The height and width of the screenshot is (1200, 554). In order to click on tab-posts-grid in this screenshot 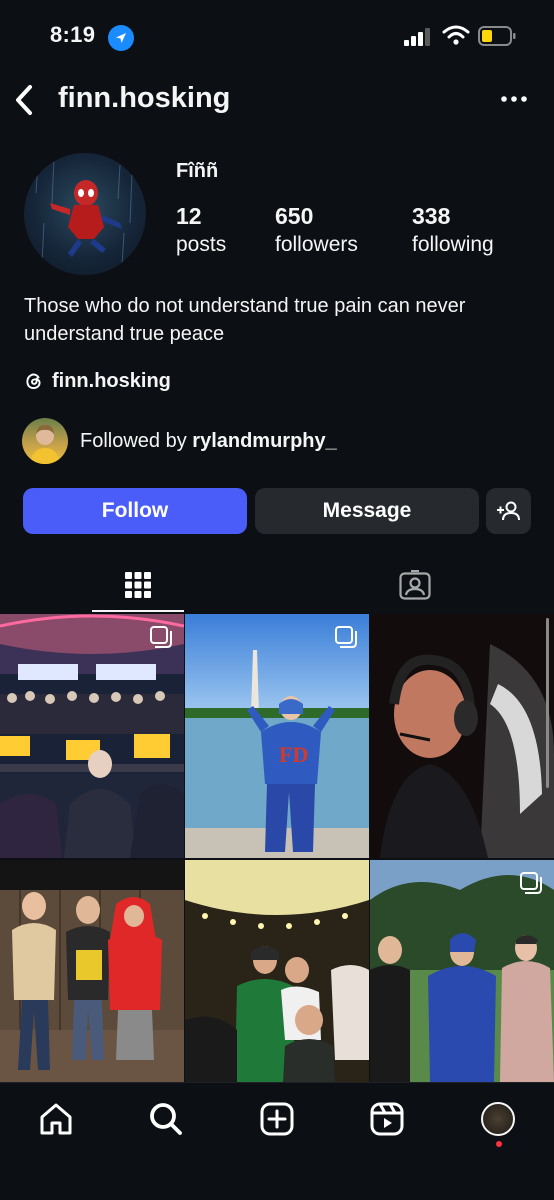, I will do `click(138, 585)`.